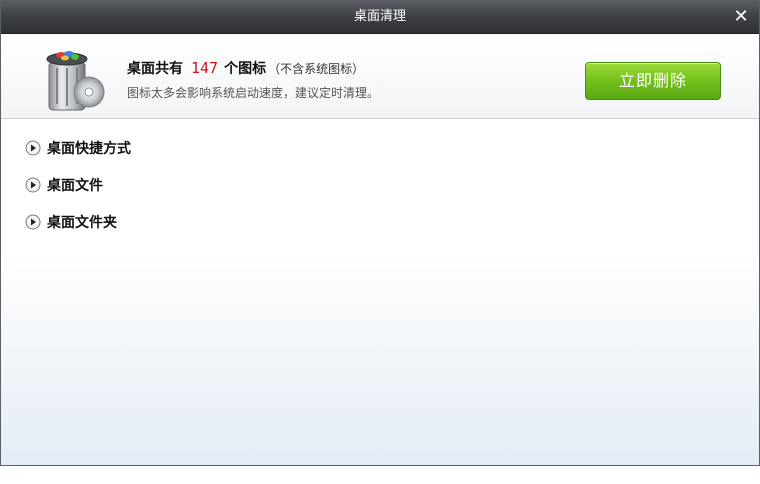 The height and width of the screenshot is (484, 760). What do you see at coordinates (75, 185) in the screenshot?
I see `category-label: 桌面文件` at bounding box center [75, 185].